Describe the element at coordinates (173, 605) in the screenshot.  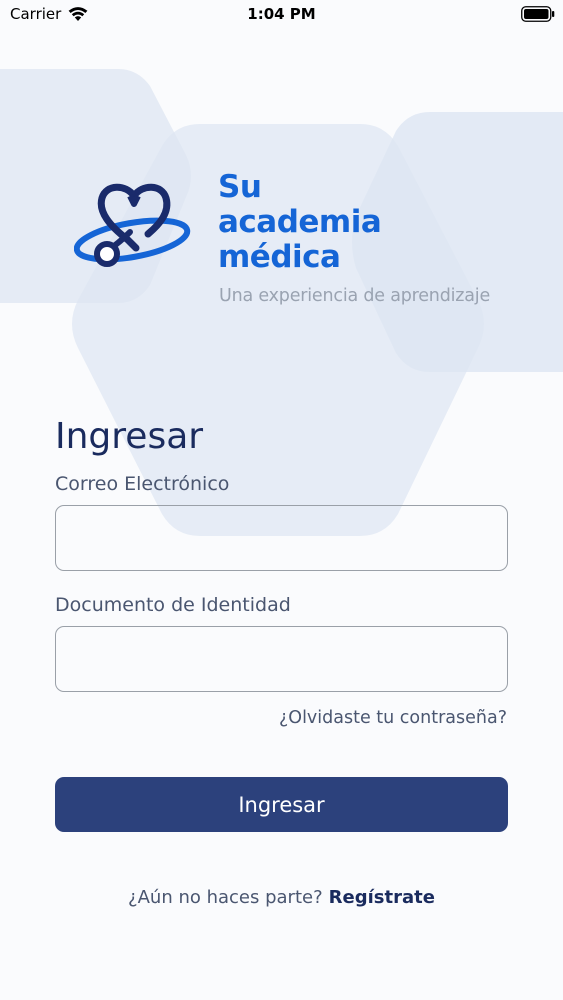
I see `document-label: Documento de Identidad` at that location.